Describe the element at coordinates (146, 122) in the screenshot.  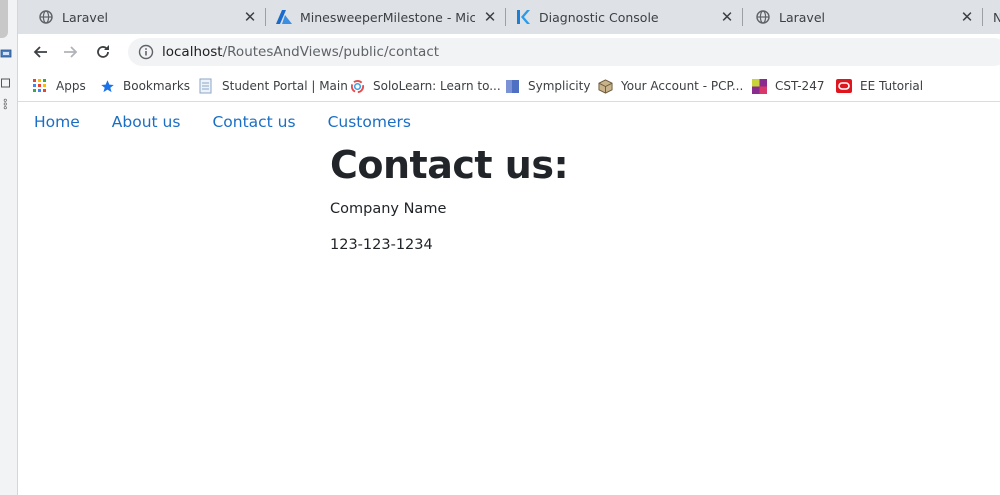
I see `nav-link-about-us: About us` at that location.